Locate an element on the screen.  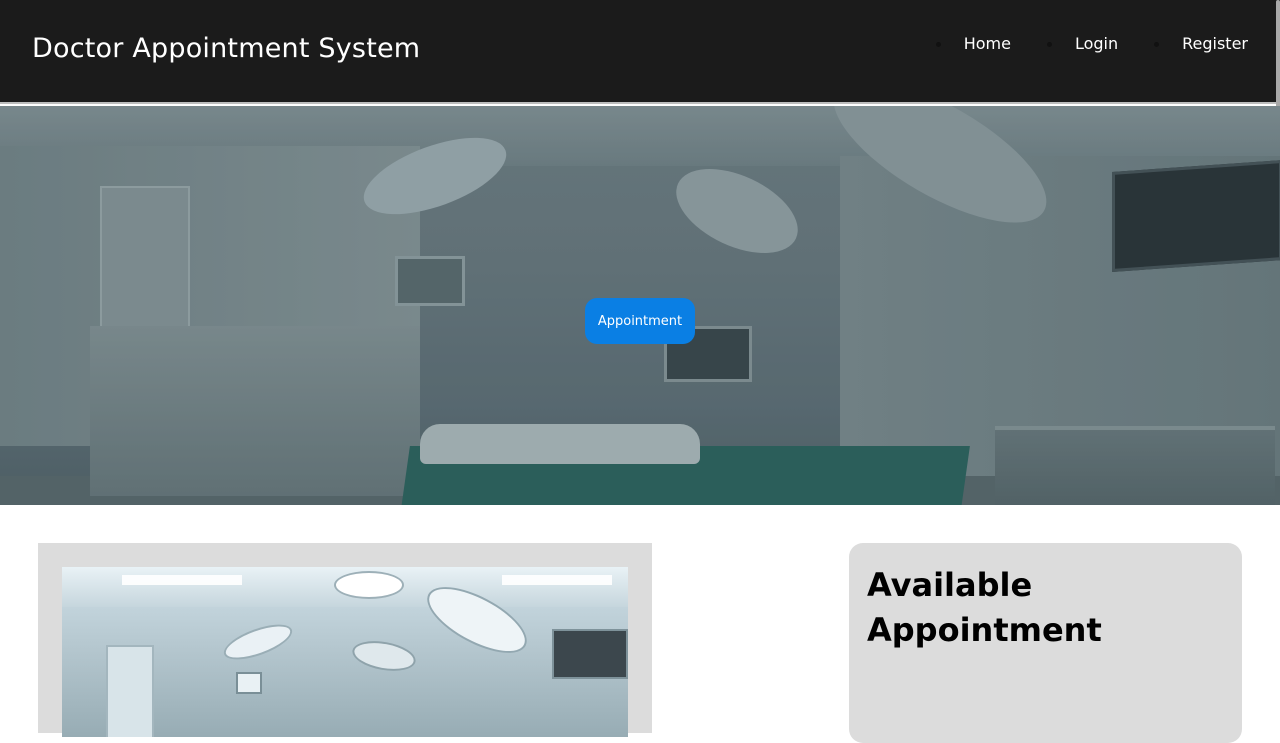
nav-item-home: Home is located at coordinates (973, 44).